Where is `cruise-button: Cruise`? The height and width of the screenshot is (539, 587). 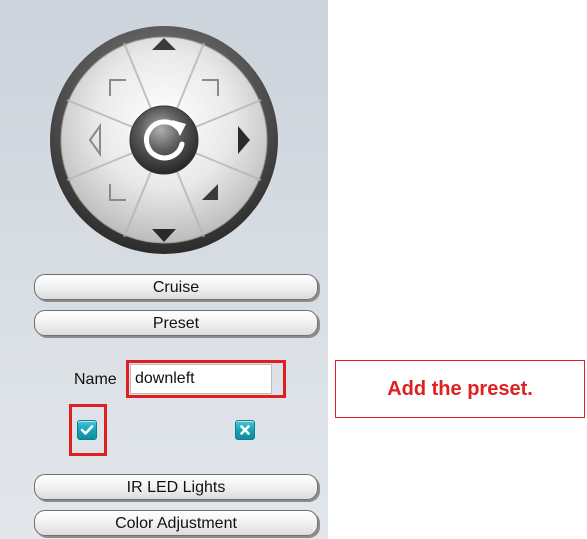
cruise-button: Cruise is located at coordinates (176, 287).